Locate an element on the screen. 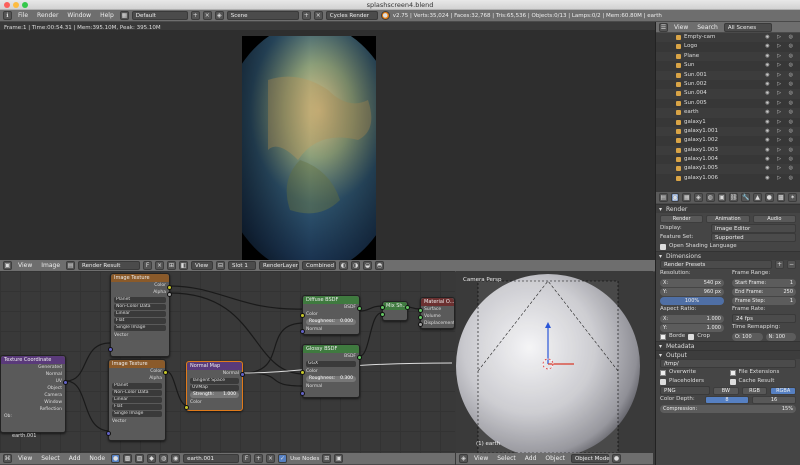 This screenshot has height=465, width=800. extension-select: Single Image is located at coordinates (140, 328).